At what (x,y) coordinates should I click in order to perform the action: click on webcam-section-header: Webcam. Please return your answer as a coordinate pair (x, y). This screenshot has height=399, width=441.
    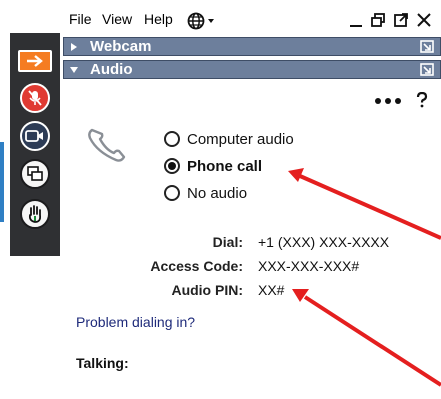
    Looking at the image, I should click on (252, 46).